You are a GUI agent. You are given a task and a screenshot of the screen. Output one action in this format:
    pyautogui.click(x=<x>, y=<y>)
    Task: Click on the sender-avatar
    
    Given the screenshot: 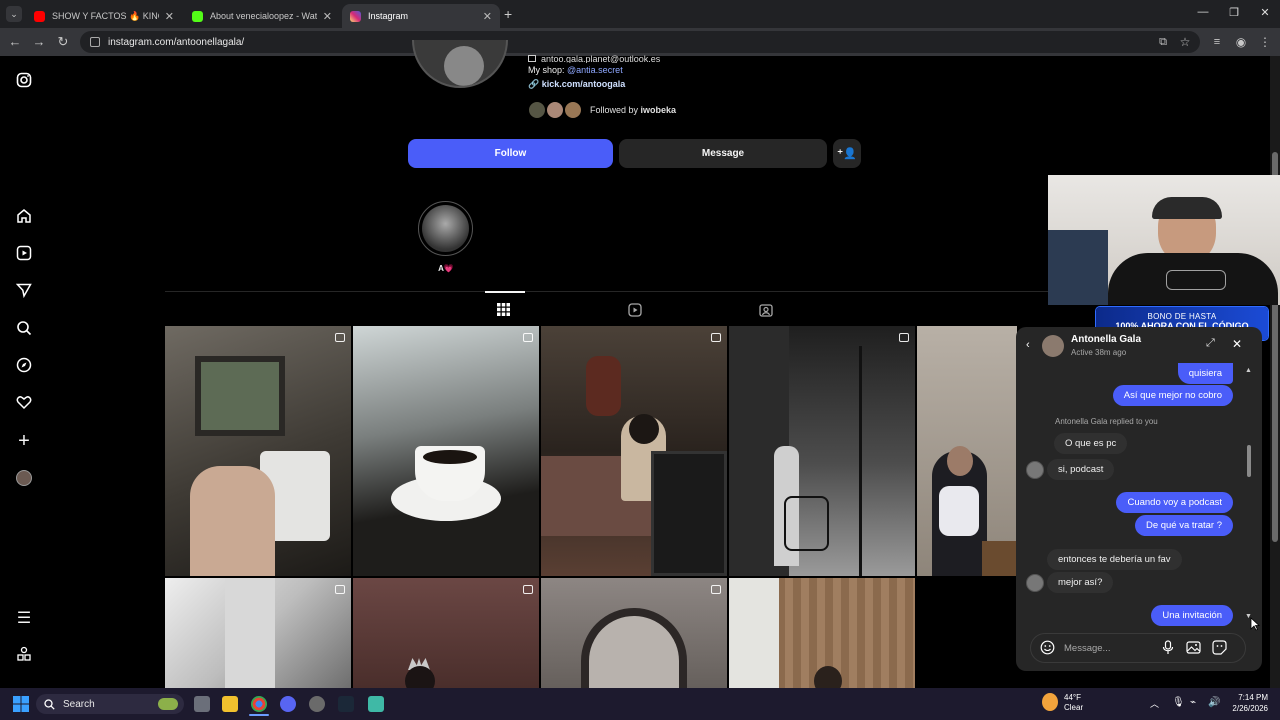 What is the action you would take?
    pyautogui.click(x=1035, y=583)
    